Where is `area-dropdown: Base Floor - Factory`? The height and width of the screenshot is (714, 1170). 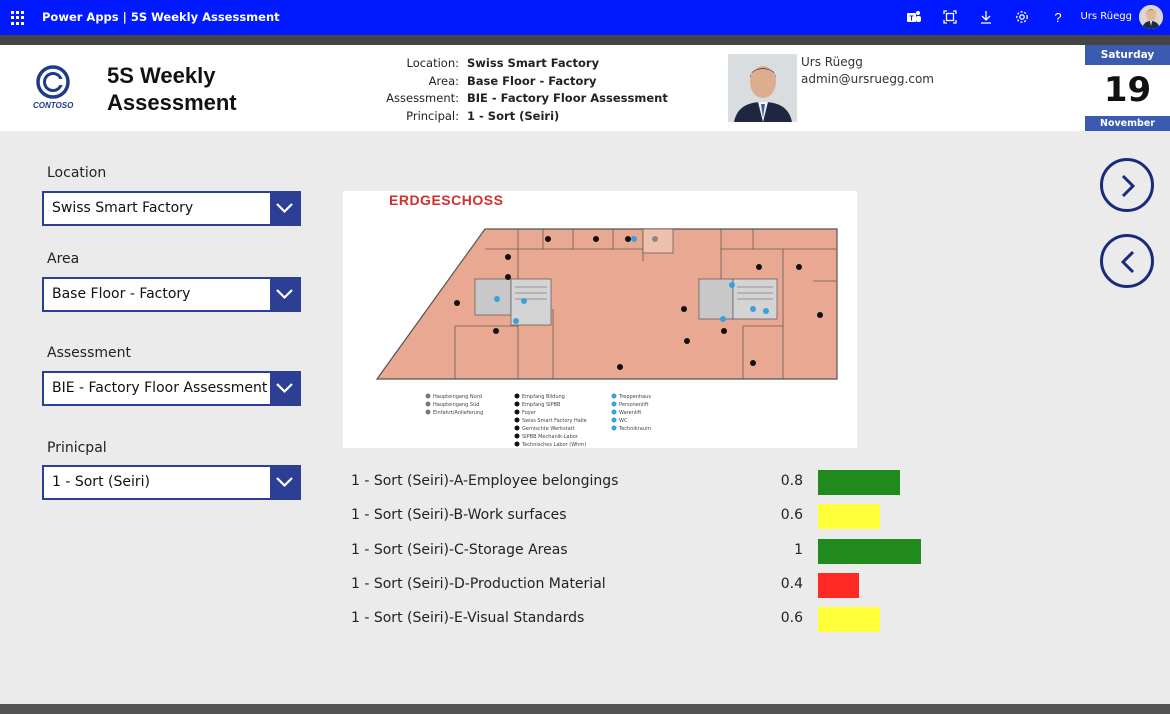
area-dropdown: Base Floor - Factory is located at coordinates (171, 294).